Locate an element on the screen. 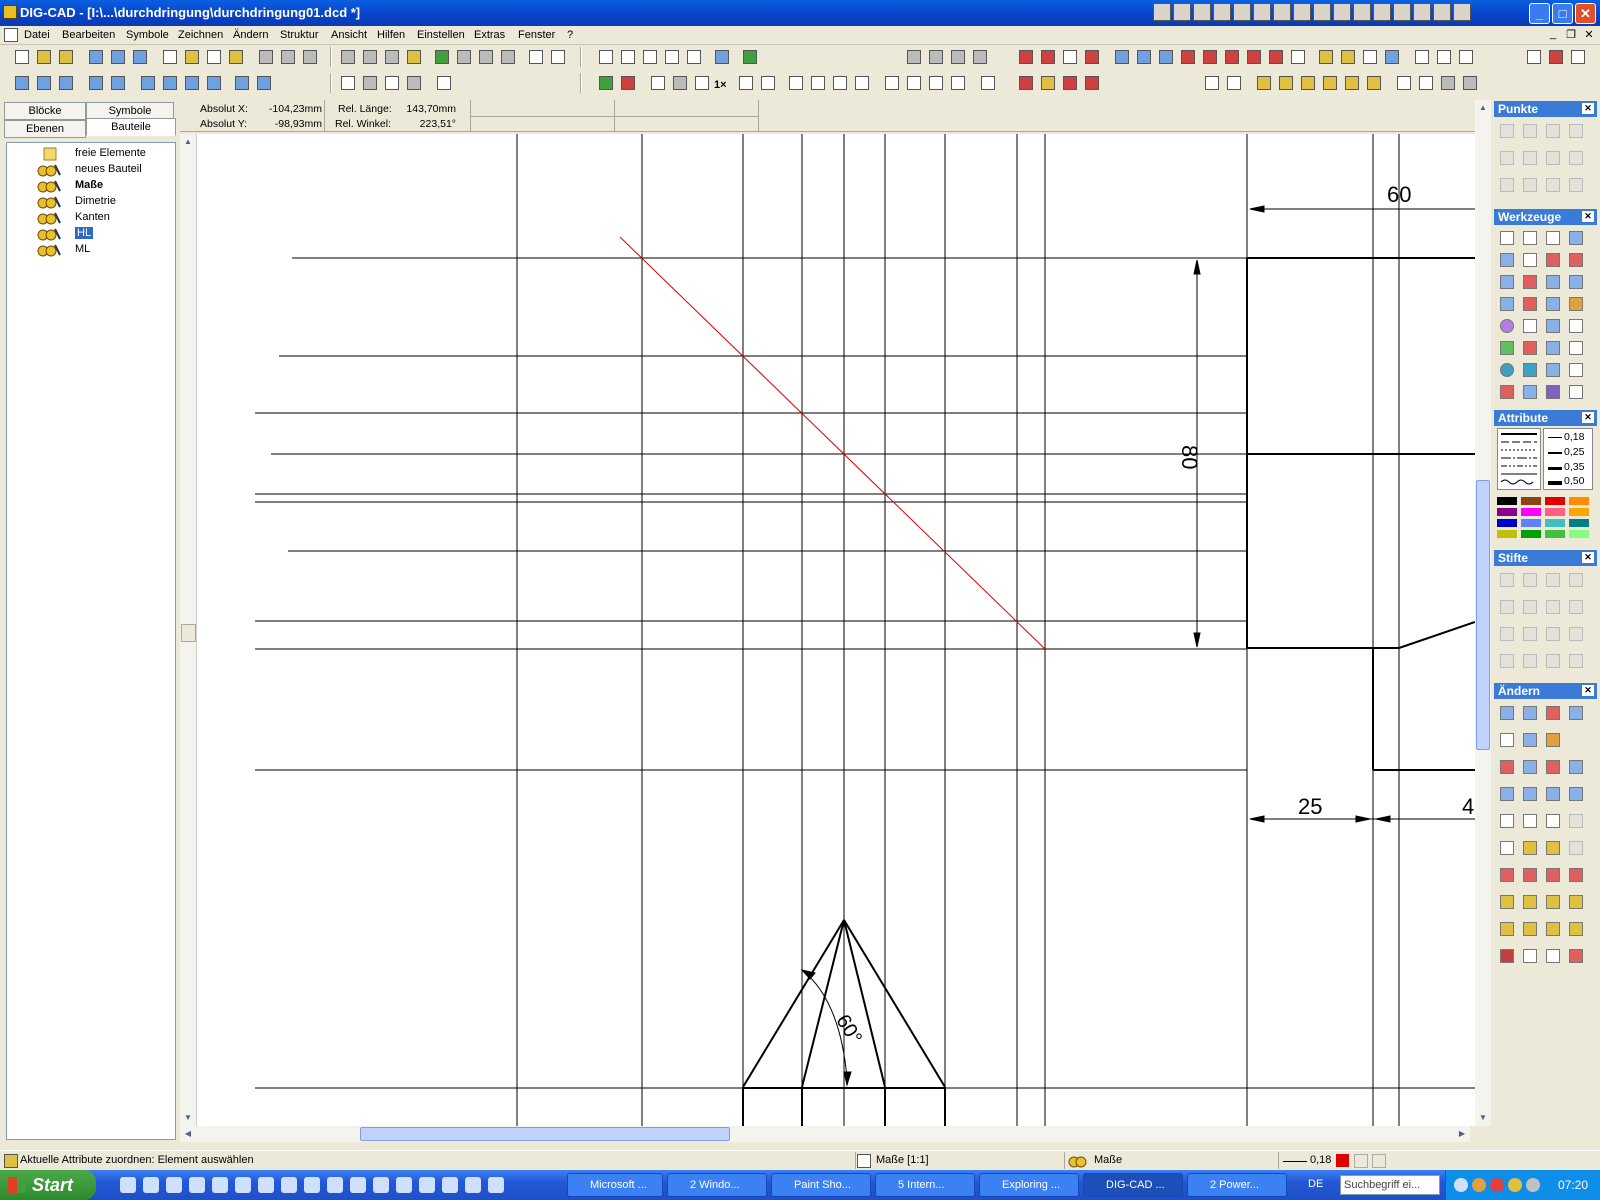  menu-zeichnen: Zeichnen is located at coordinates (200, 35).